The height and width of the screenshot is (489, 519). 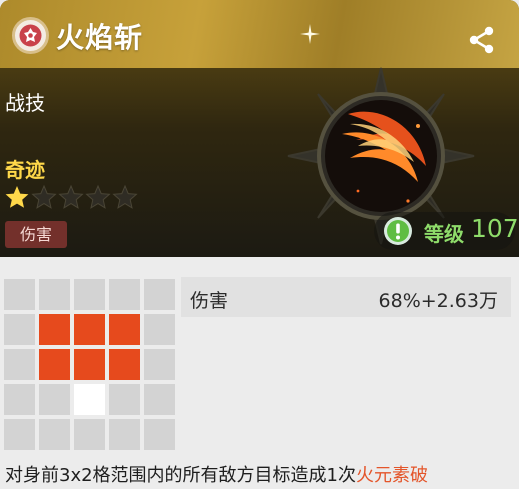 What do you see at coordinates (25, 170) in the screenshot?
I see `skill-rarity: 奇迹` at bounding box center [25, 170].